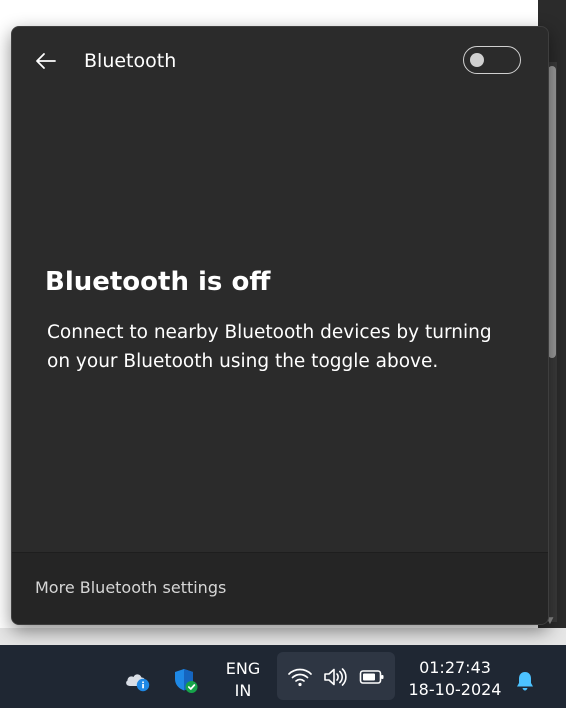 This screenshot has width=566, height=708. I want to click on clock-time: 01:27:43, so click(455, 667).